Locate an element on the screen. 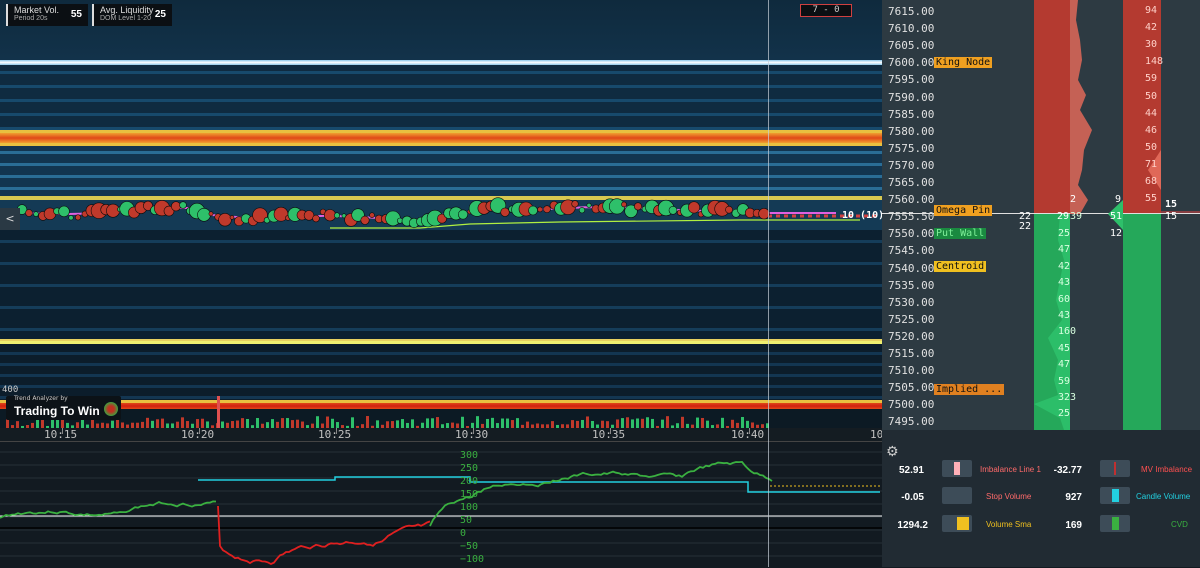  price-level: 7580.00 is located at coordinates (911, 131).